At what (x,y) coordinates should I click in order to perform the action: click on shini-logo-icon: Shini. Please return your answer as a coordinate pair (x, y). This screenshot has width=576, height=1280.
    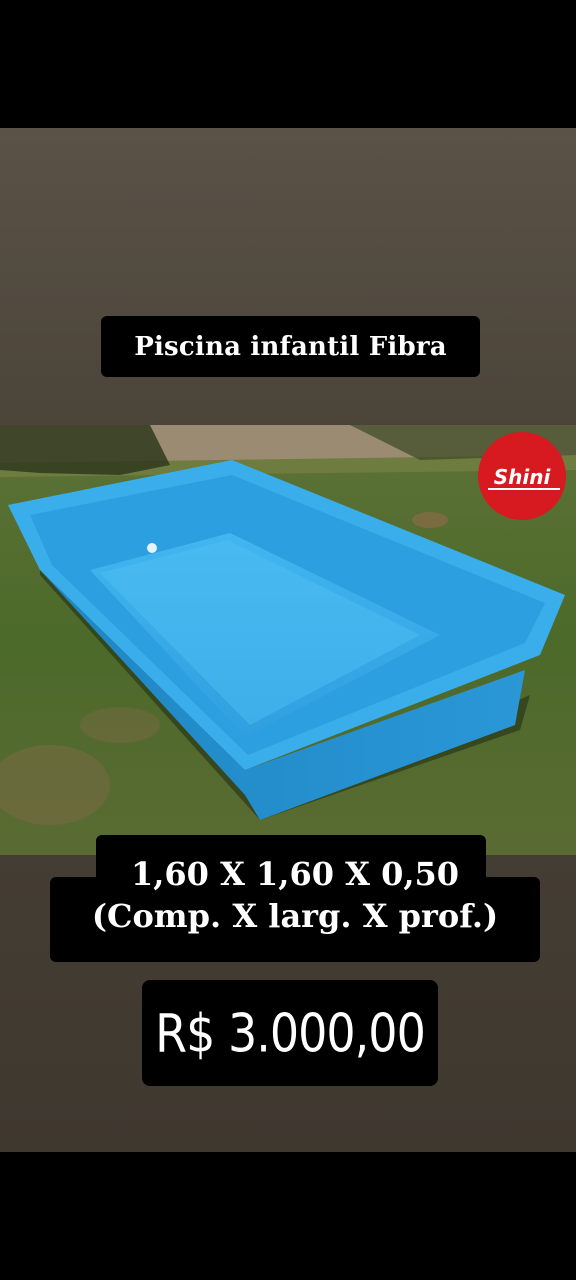
    Looking at the image, I should click on (522, 476).